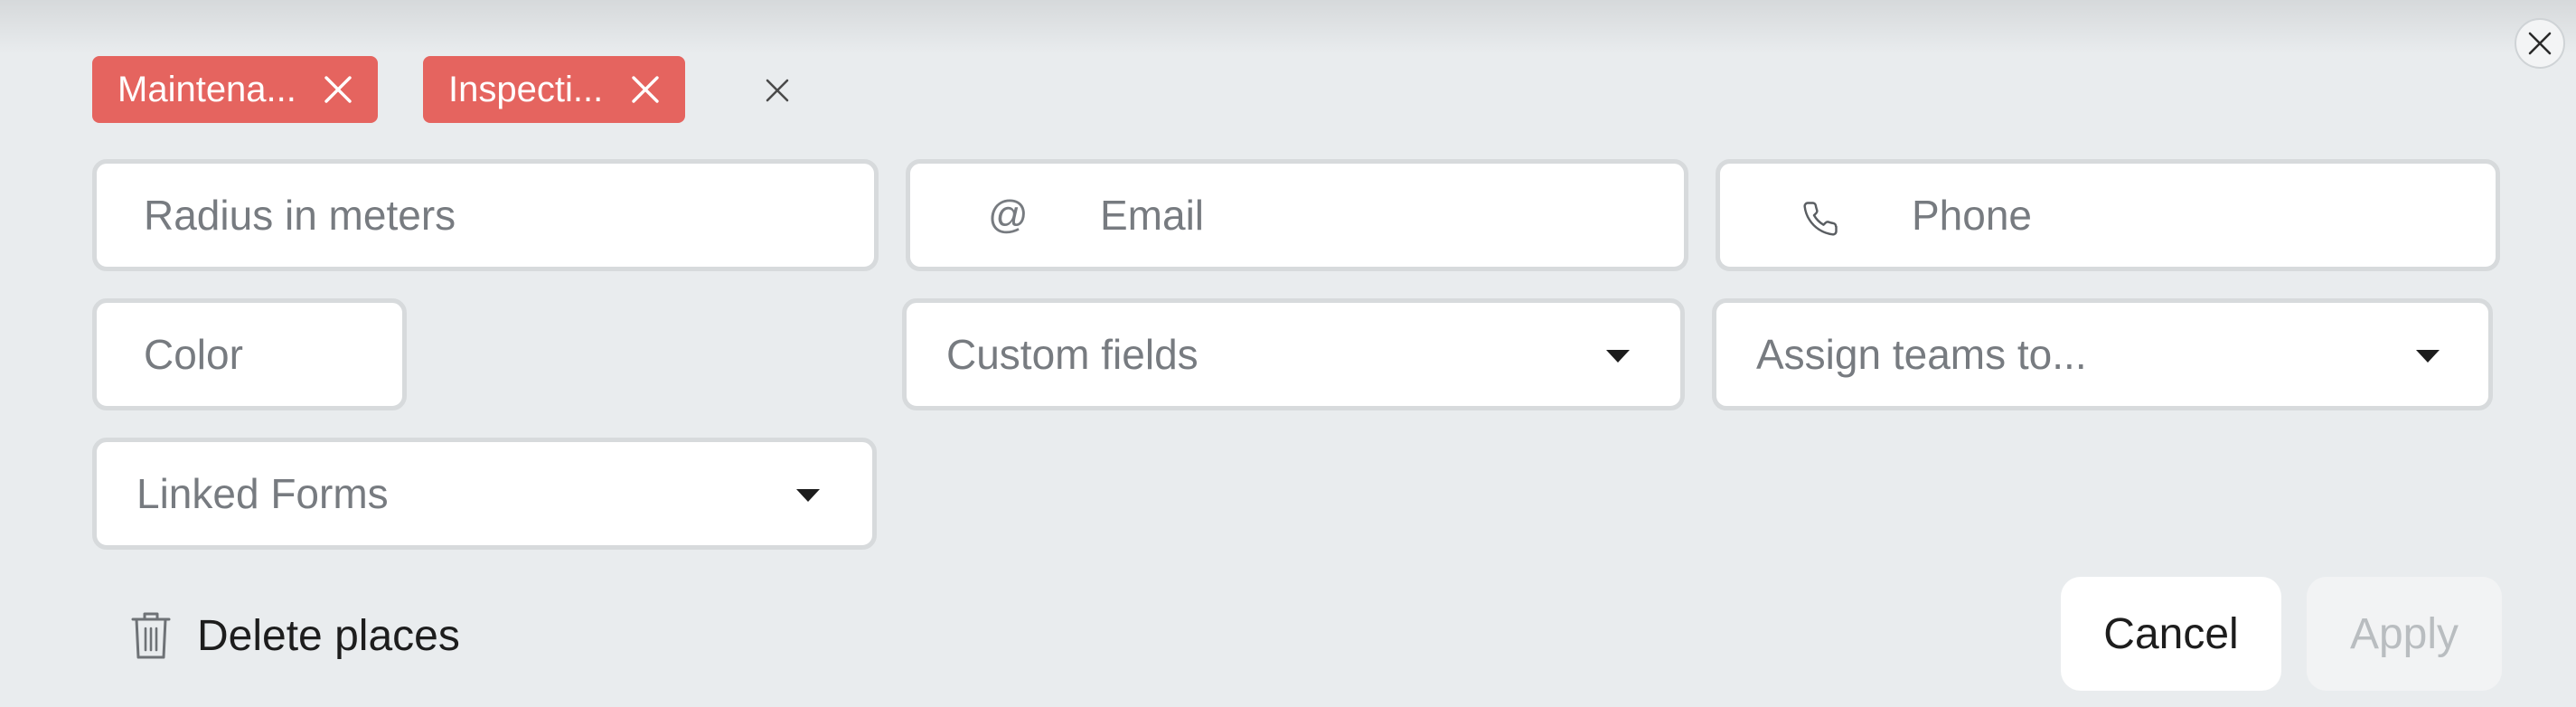  I want to click on linked-forms-placeholder: Linked Forms, so click(262, 493).